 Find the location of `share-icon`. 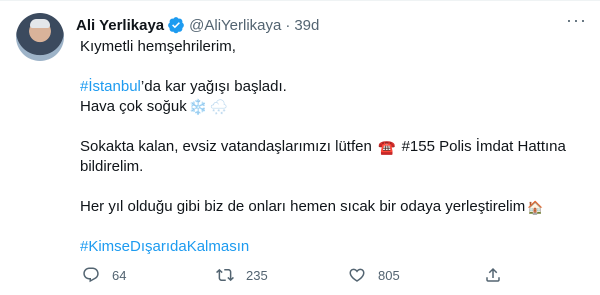

share-icon is located at coordinates (493, 274).